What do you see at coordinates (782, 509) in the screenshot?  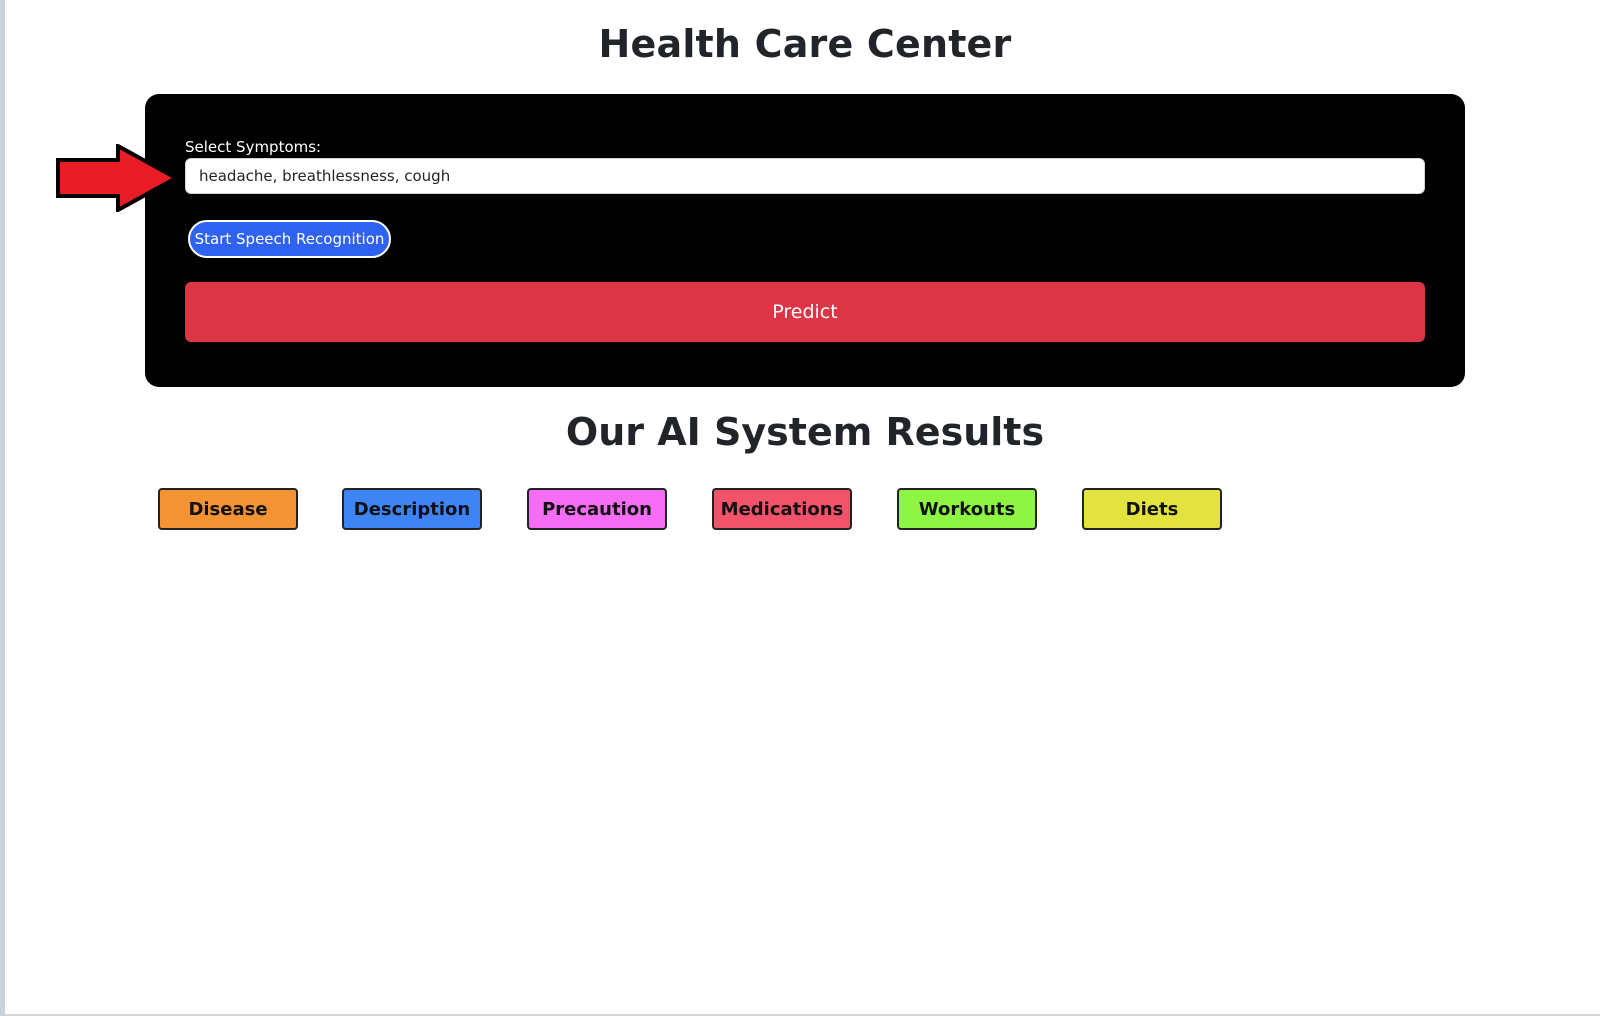 I see `medications-button: Medications` at bounding box center [782, 509].